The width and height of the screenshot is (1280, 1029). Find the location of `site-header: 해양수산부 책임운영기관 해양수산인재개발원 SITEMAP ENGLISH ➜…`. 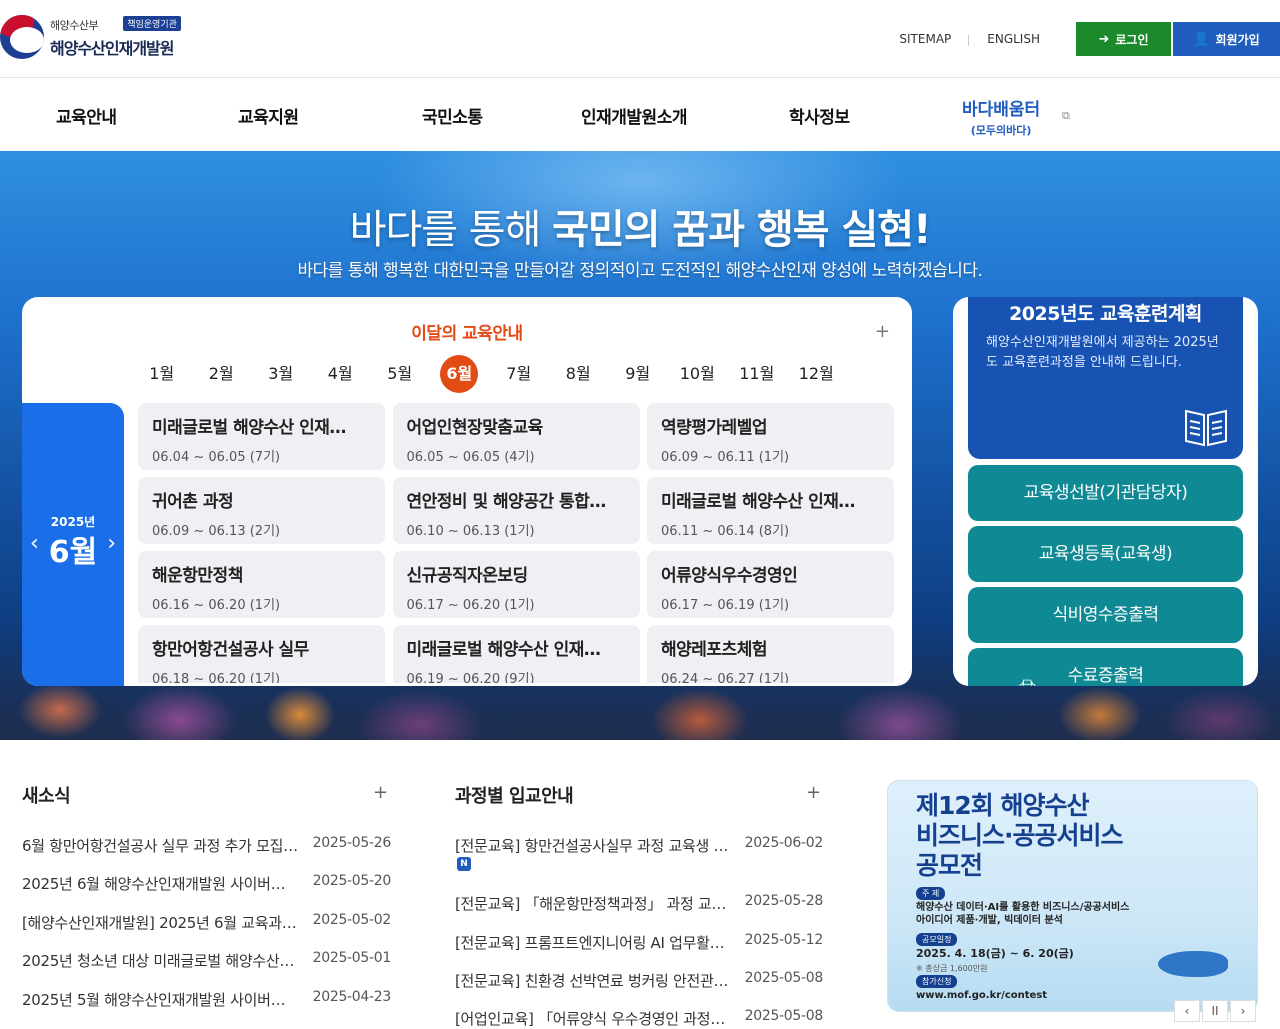

site-header: 해양수산부 책임운영기관 해양수산인재개발원 SITEMAP ENGLISH ➜… is located at coordinates (640, 39).